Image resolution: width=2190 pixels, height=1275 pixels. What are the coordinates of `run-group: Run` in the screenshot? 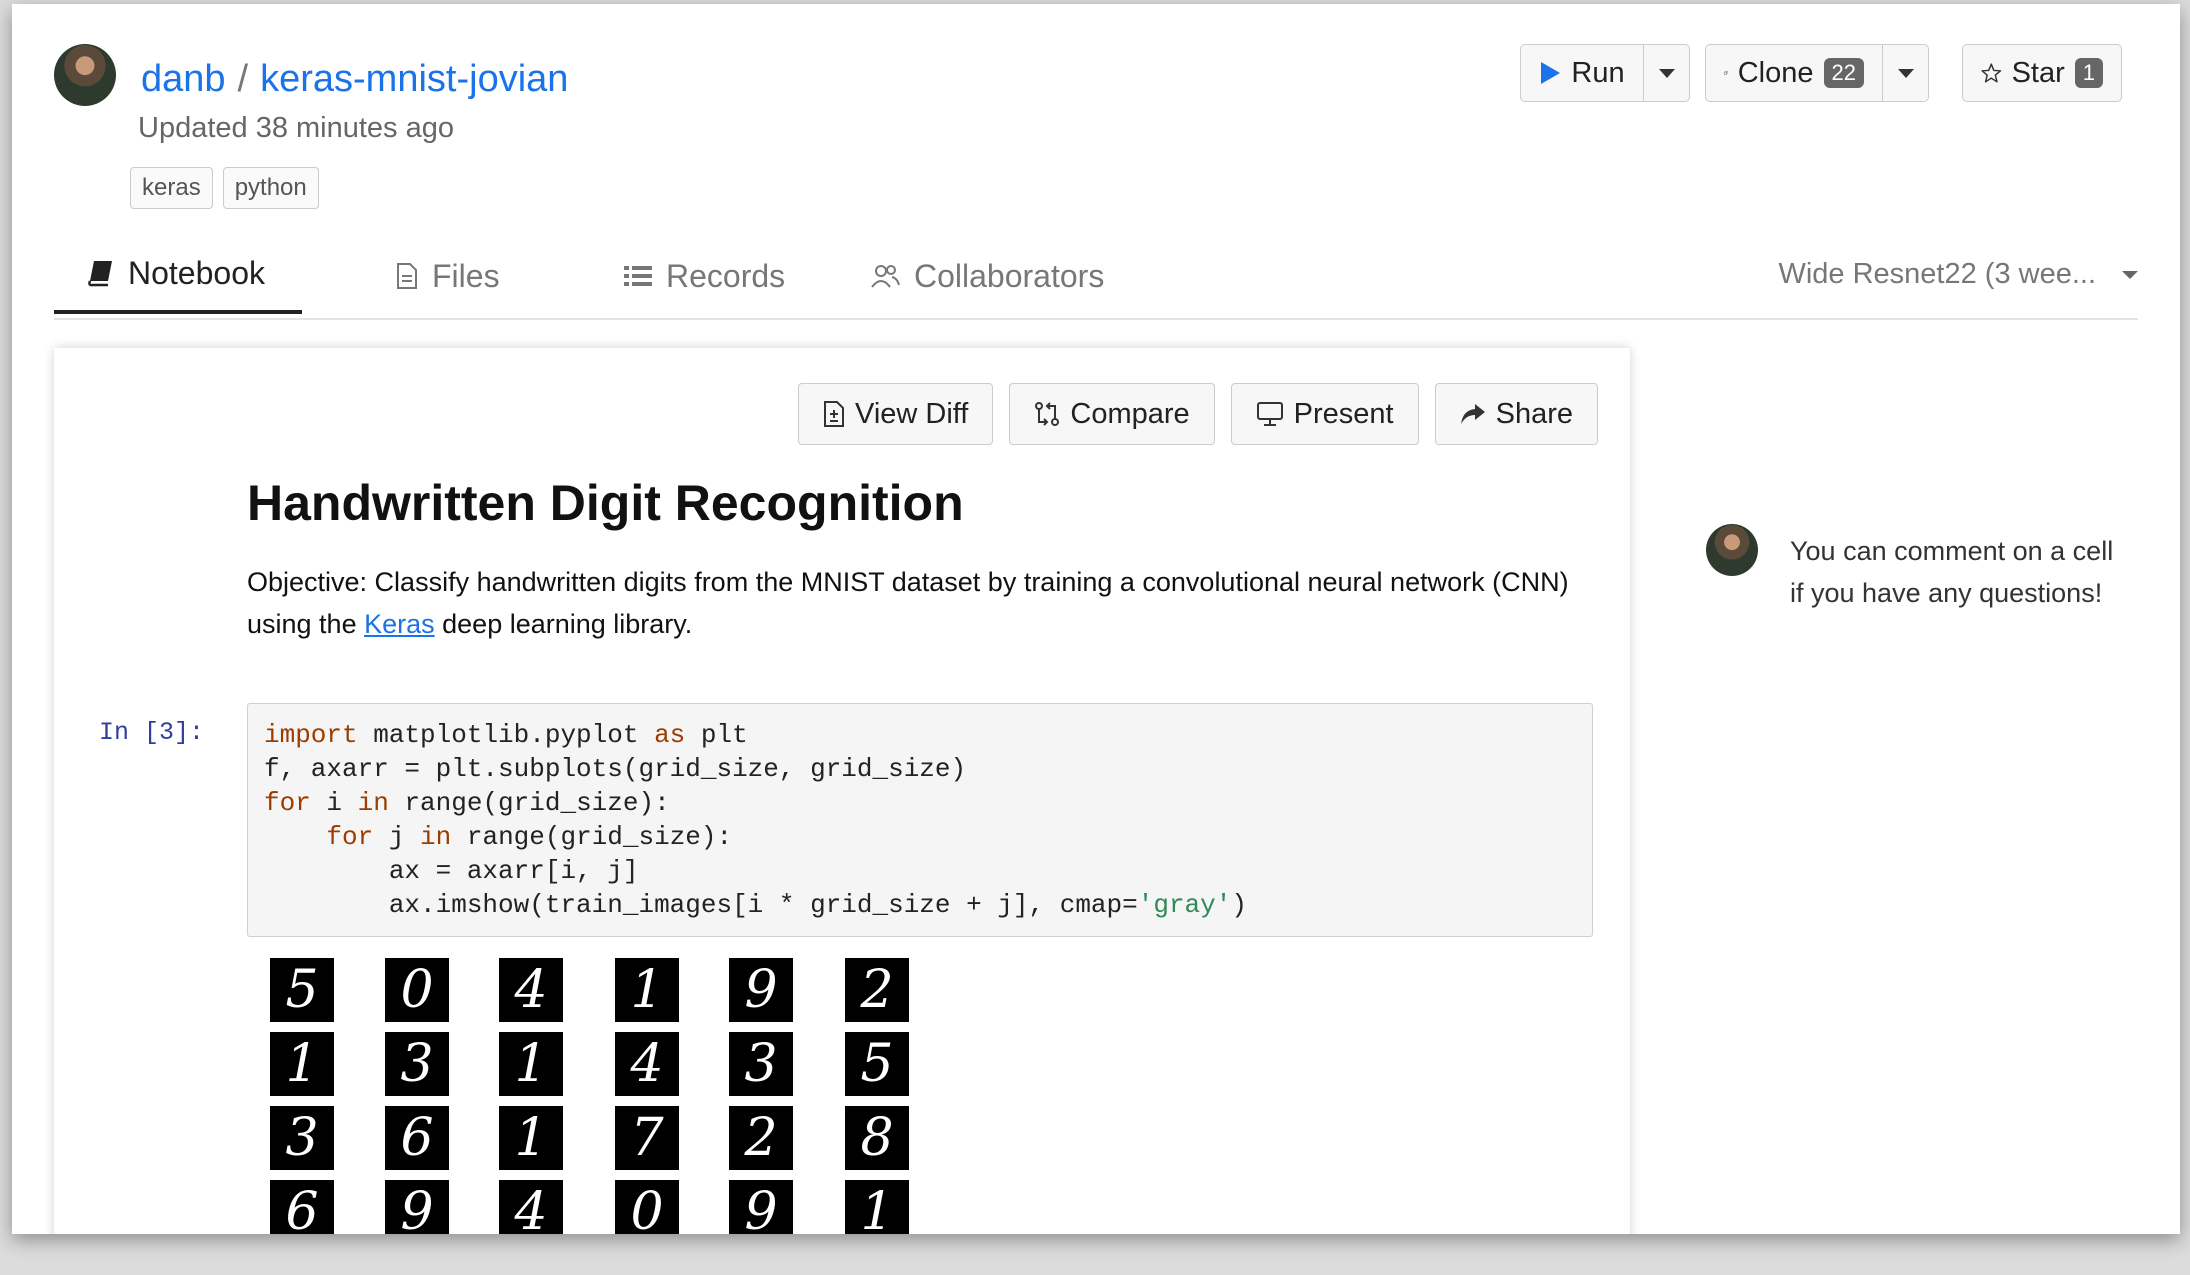 It's located at (1605, 73).